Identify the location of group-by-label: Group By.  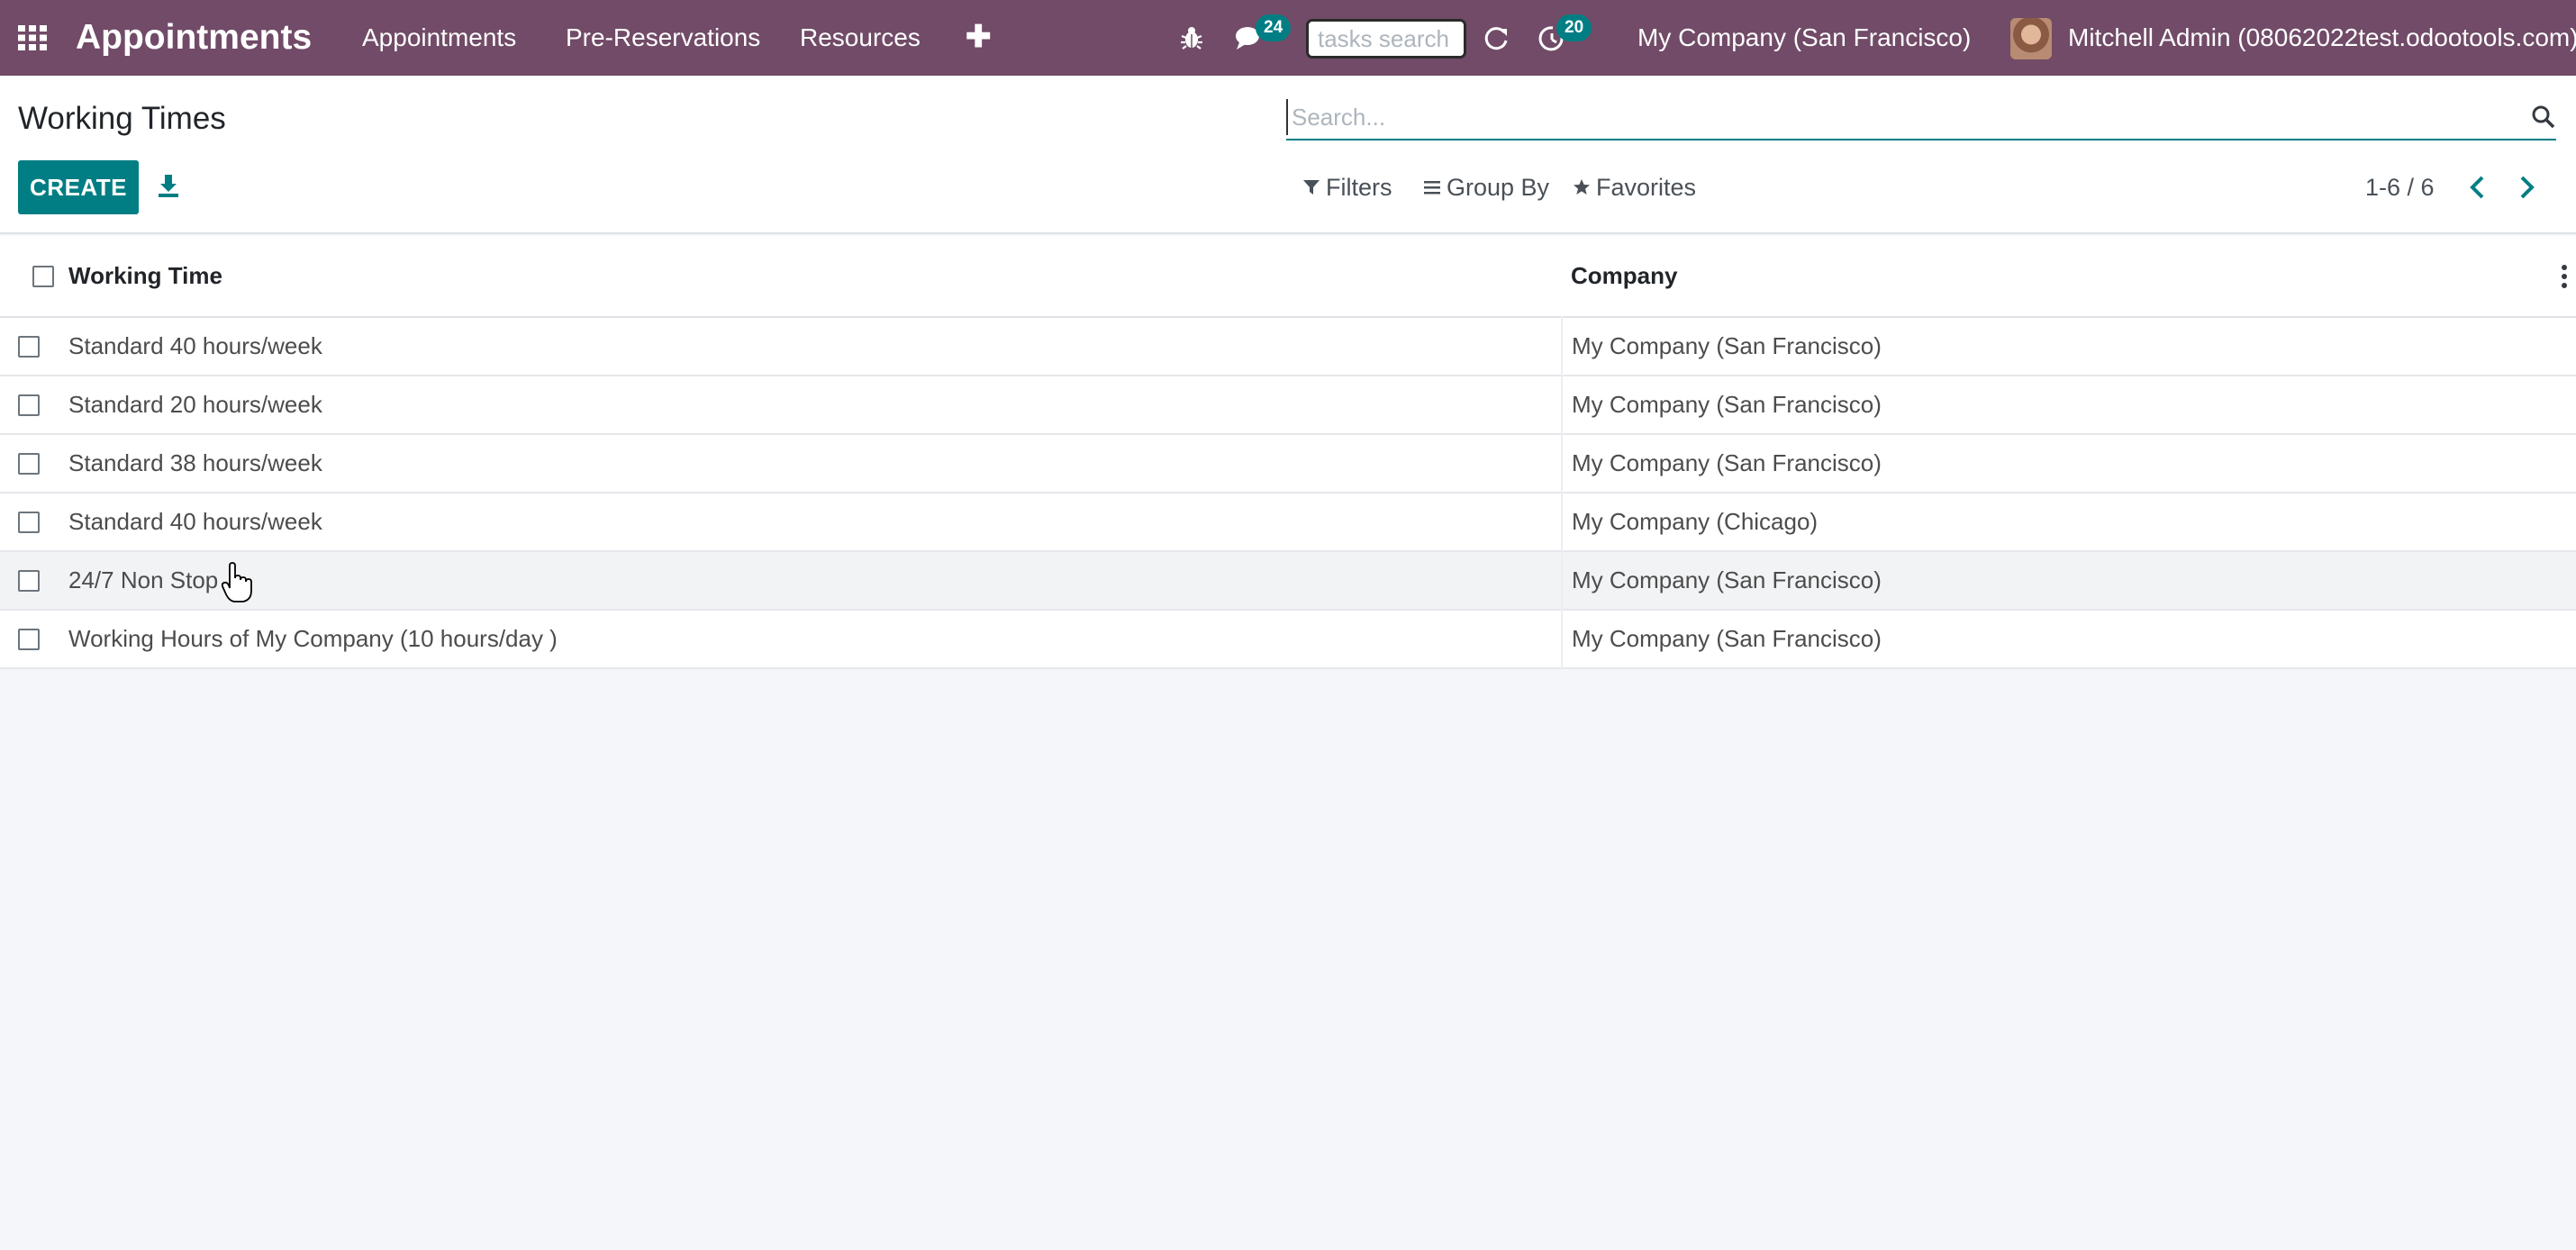
(1498, 188).